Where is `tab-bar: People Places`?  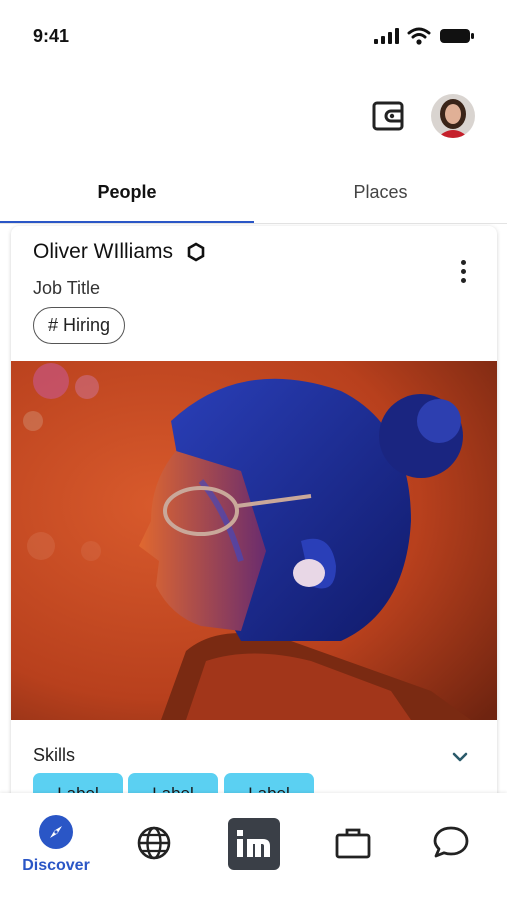
tab-bar: People Places is located at coordinates (253, 193).